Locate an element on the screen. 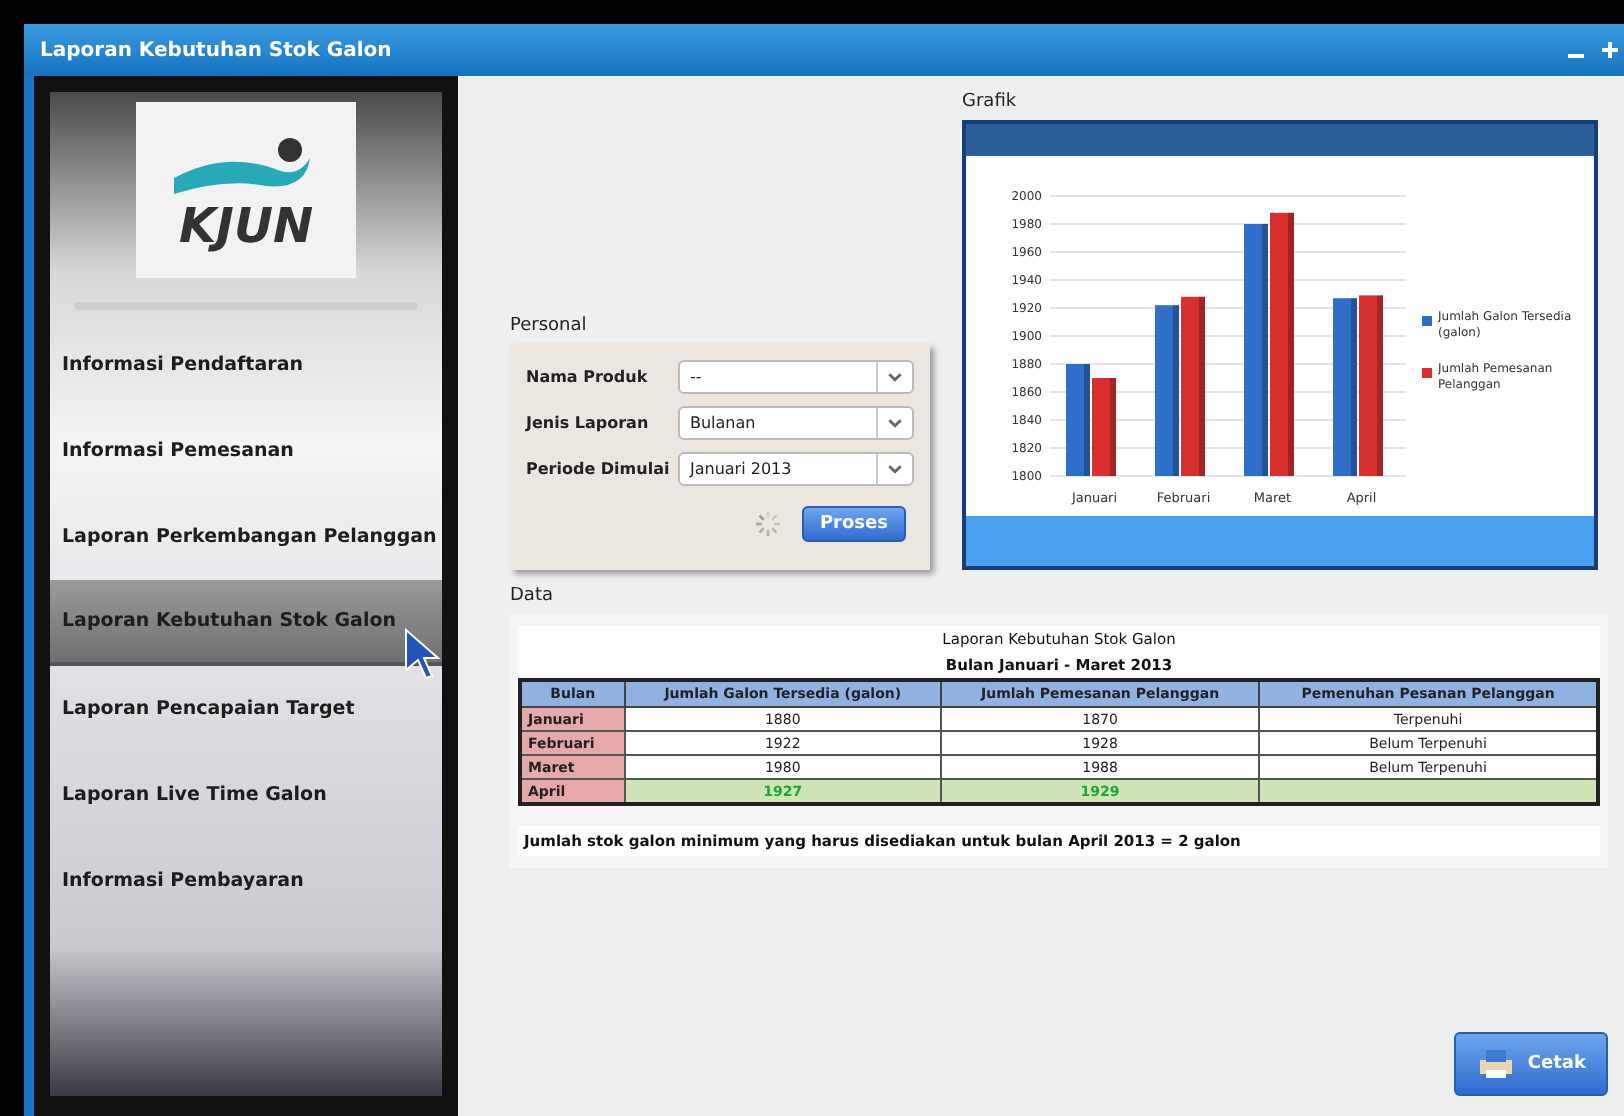  group-title: Data is located at coordinates (532, 596).